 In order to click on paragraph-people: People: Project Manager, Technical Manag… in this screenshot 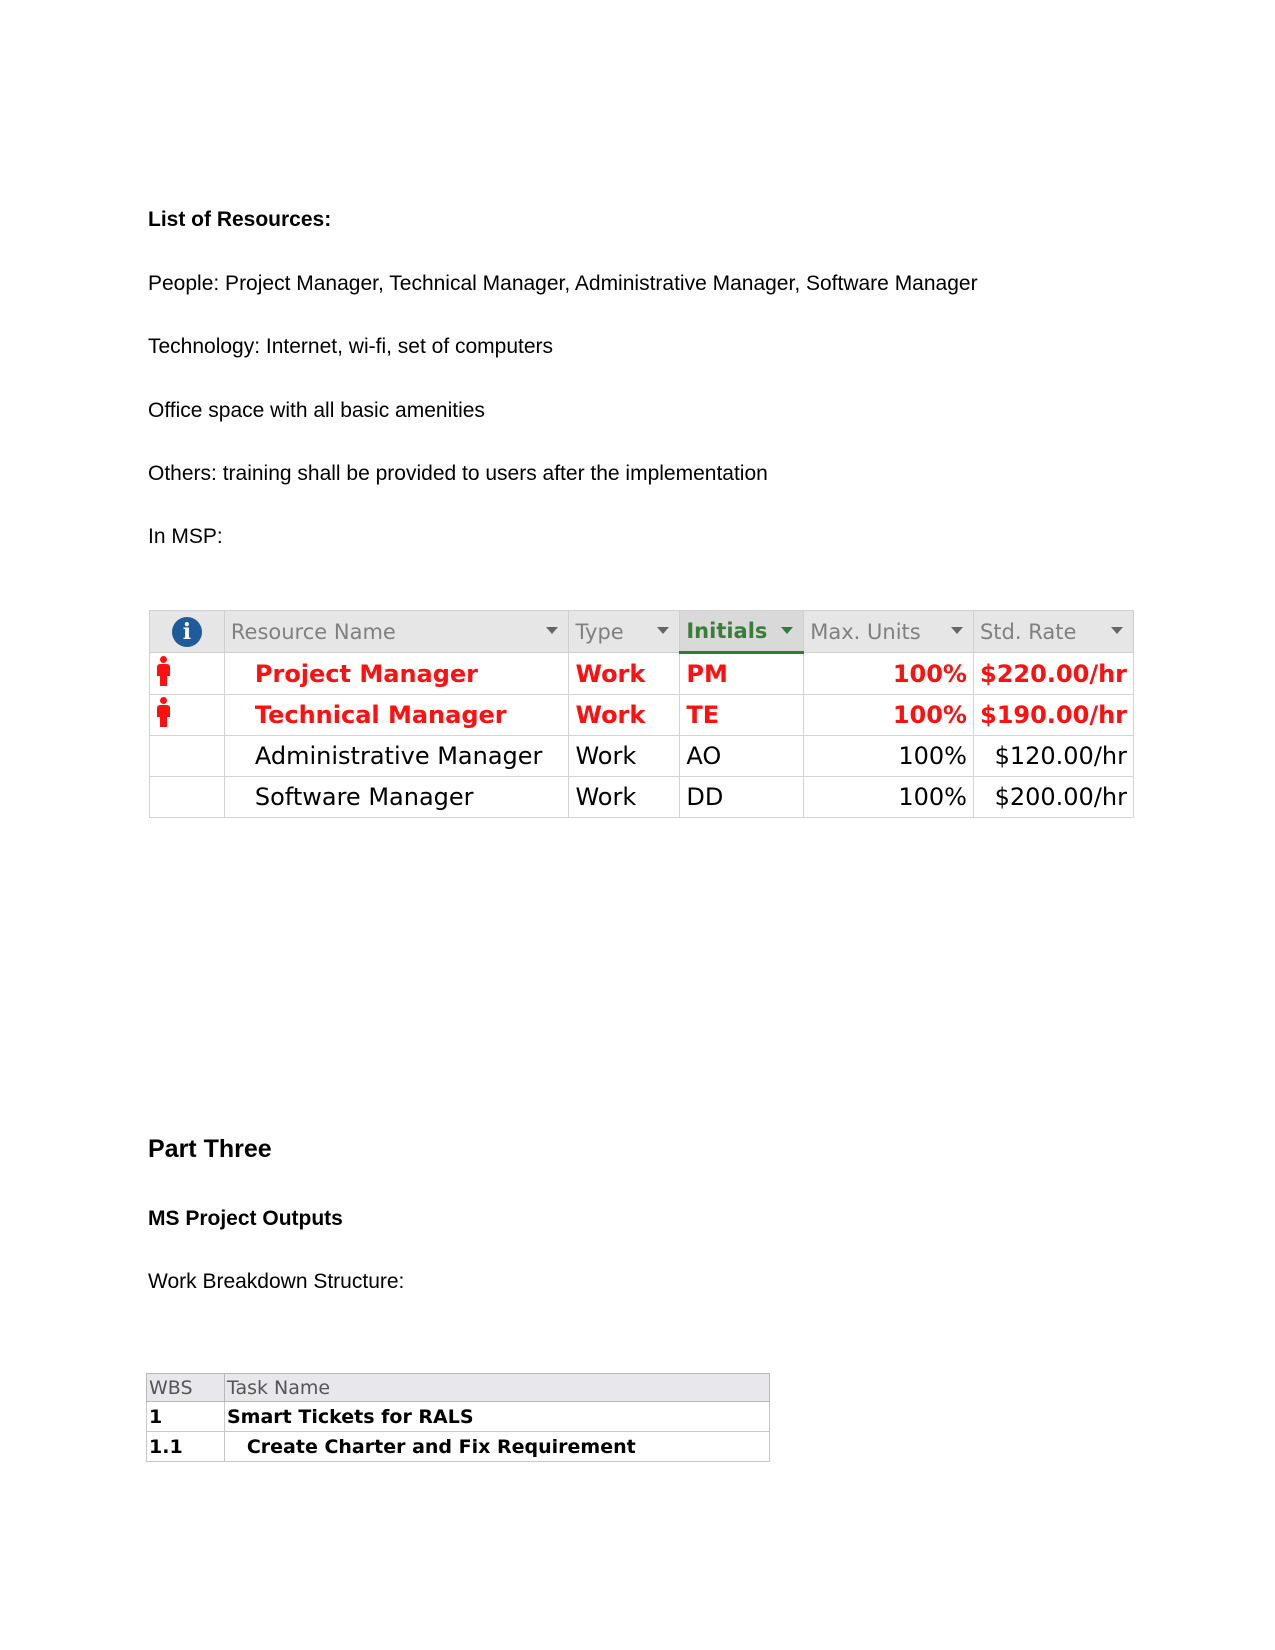, I will do `click(563, 283)`.